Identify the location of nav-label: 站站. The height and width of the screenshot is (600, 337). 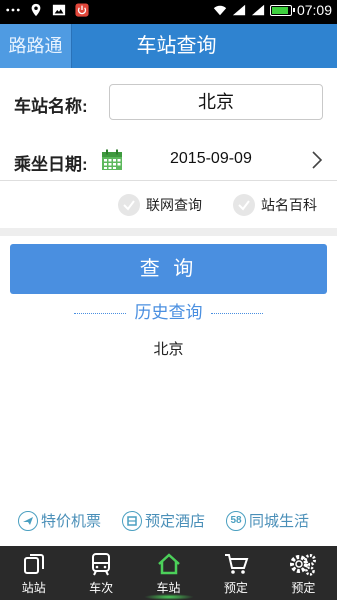
(33, 588).